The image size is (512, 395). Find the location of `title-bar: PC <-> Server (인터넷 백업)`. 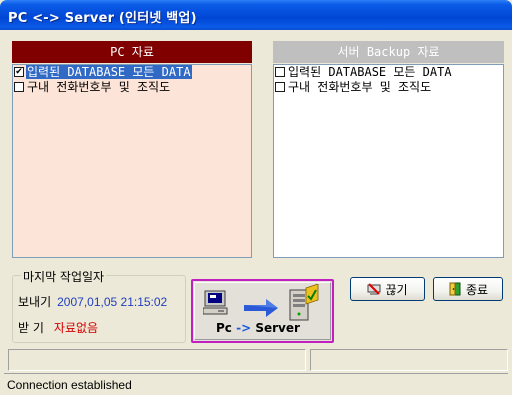

title-bar: PC <-> Server (인터넷 백업) is located at coordinates (256, 15).